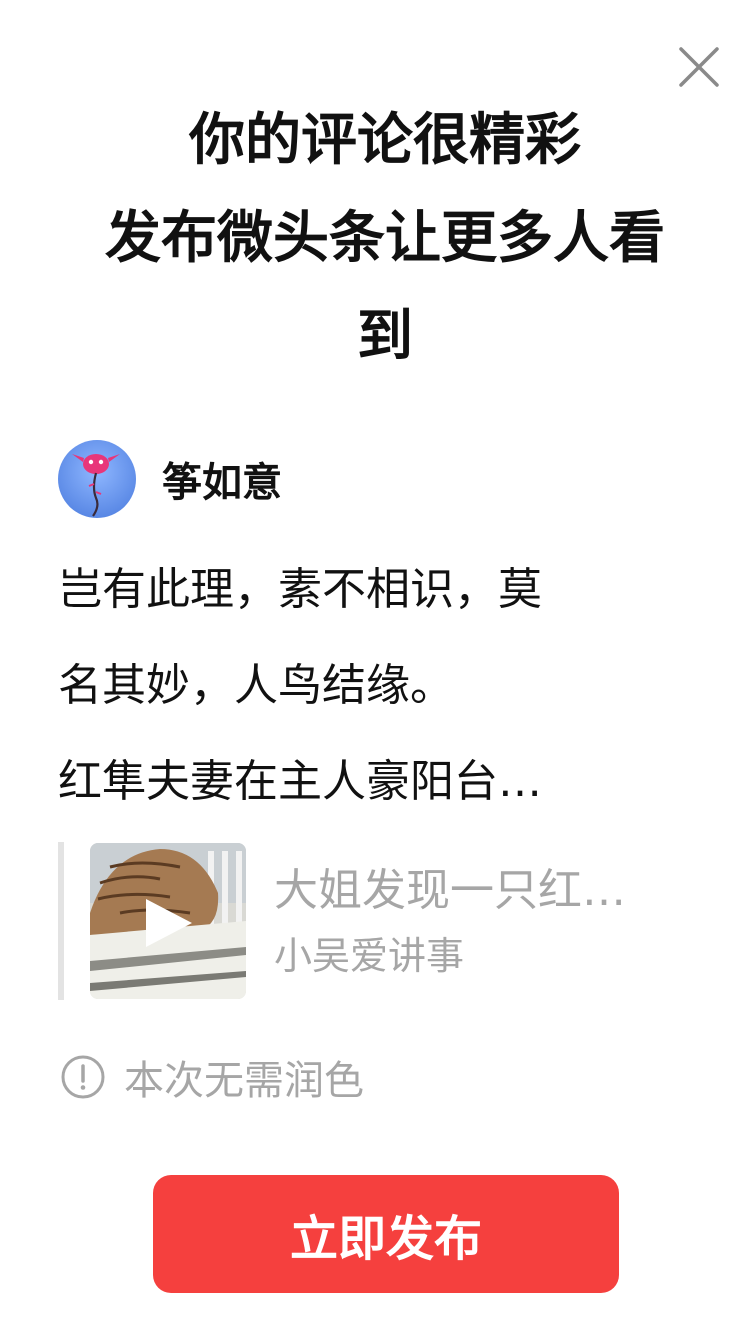 This screenshot has width=756, height=1330. What do you see at coordinates (369, 956) in the screenshot?
I see `quoted-video-source: 小吴爱讲事` at bounding box center [369, 956].